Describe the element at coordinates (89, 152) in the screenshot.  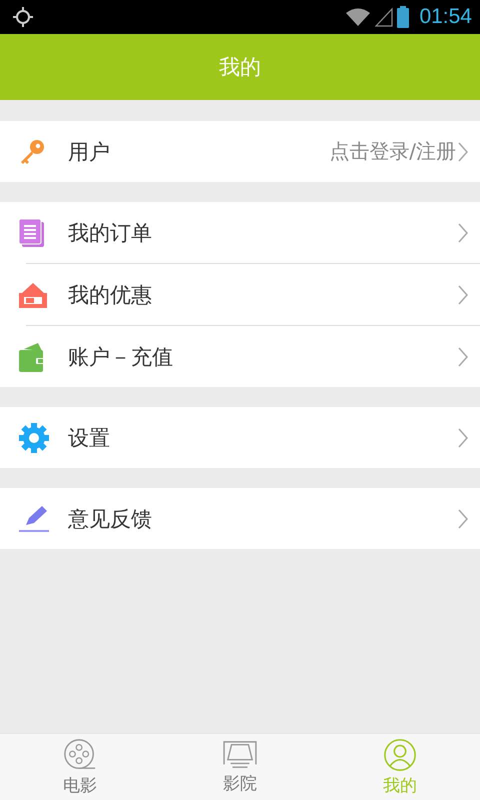
I see `menu-label: 用户` at that location.